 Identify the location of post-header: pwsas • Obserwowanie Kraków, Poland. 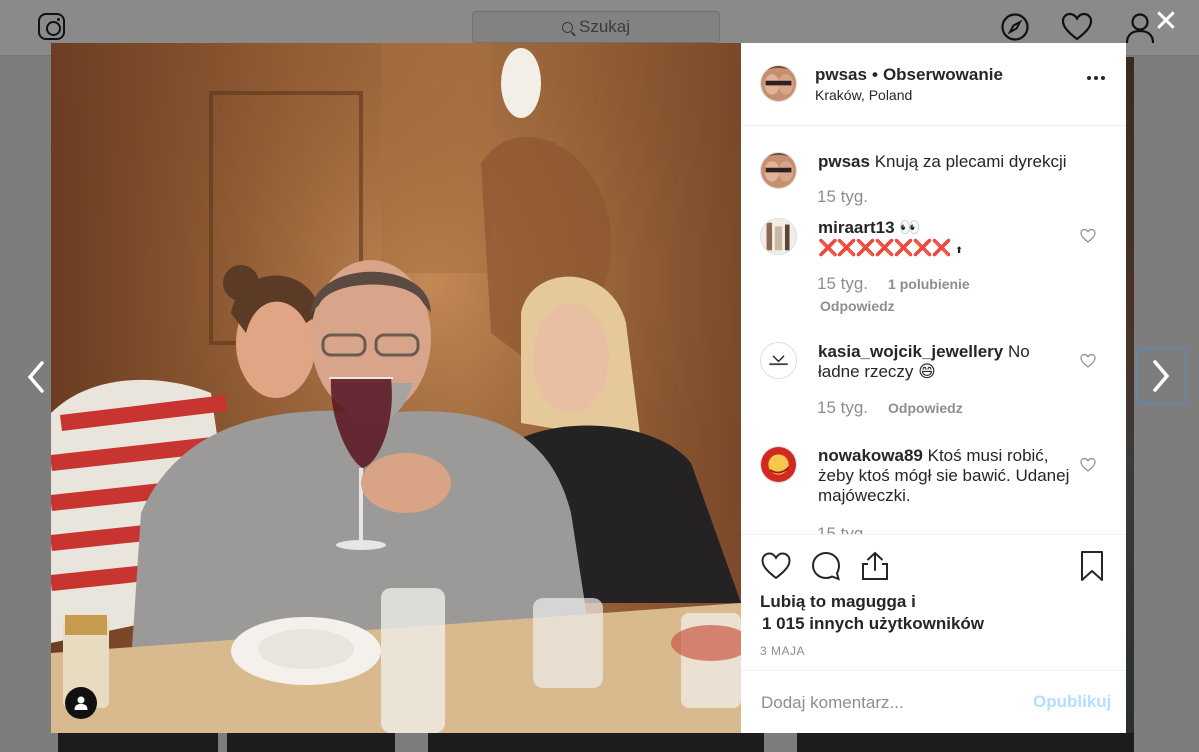
(933, 84).